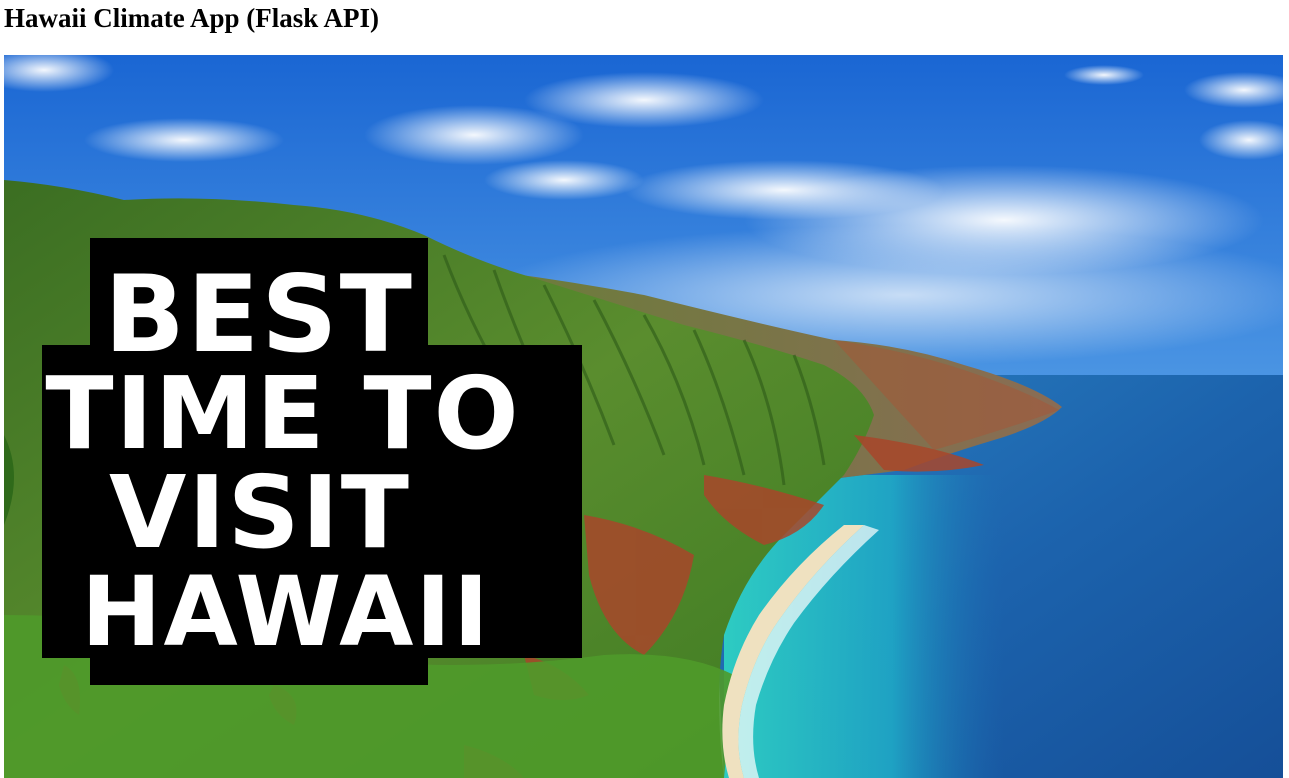 This screenshot has height=778, width=1289. I want to click on page-title: Hawaii Climate App (Flask API), so click(192, 18).